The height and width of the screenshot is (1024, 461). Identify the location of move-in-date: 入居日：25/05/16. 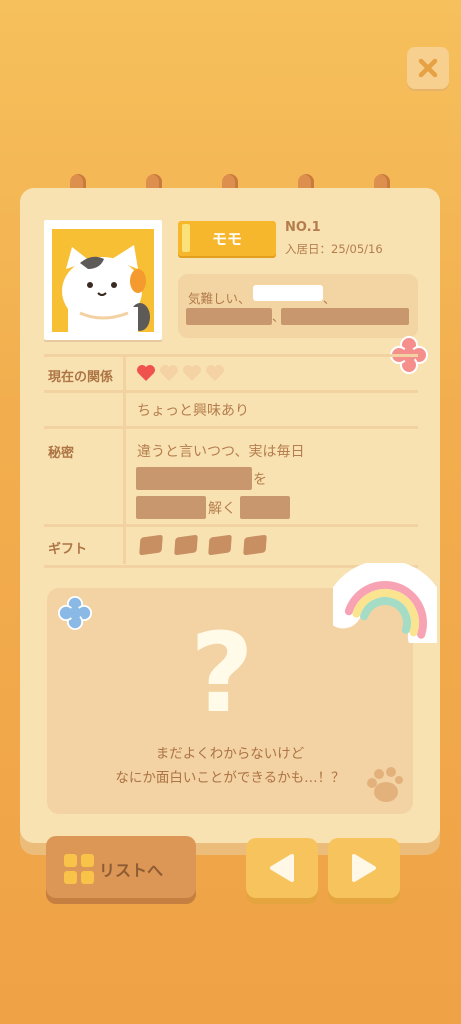
(334, 249).